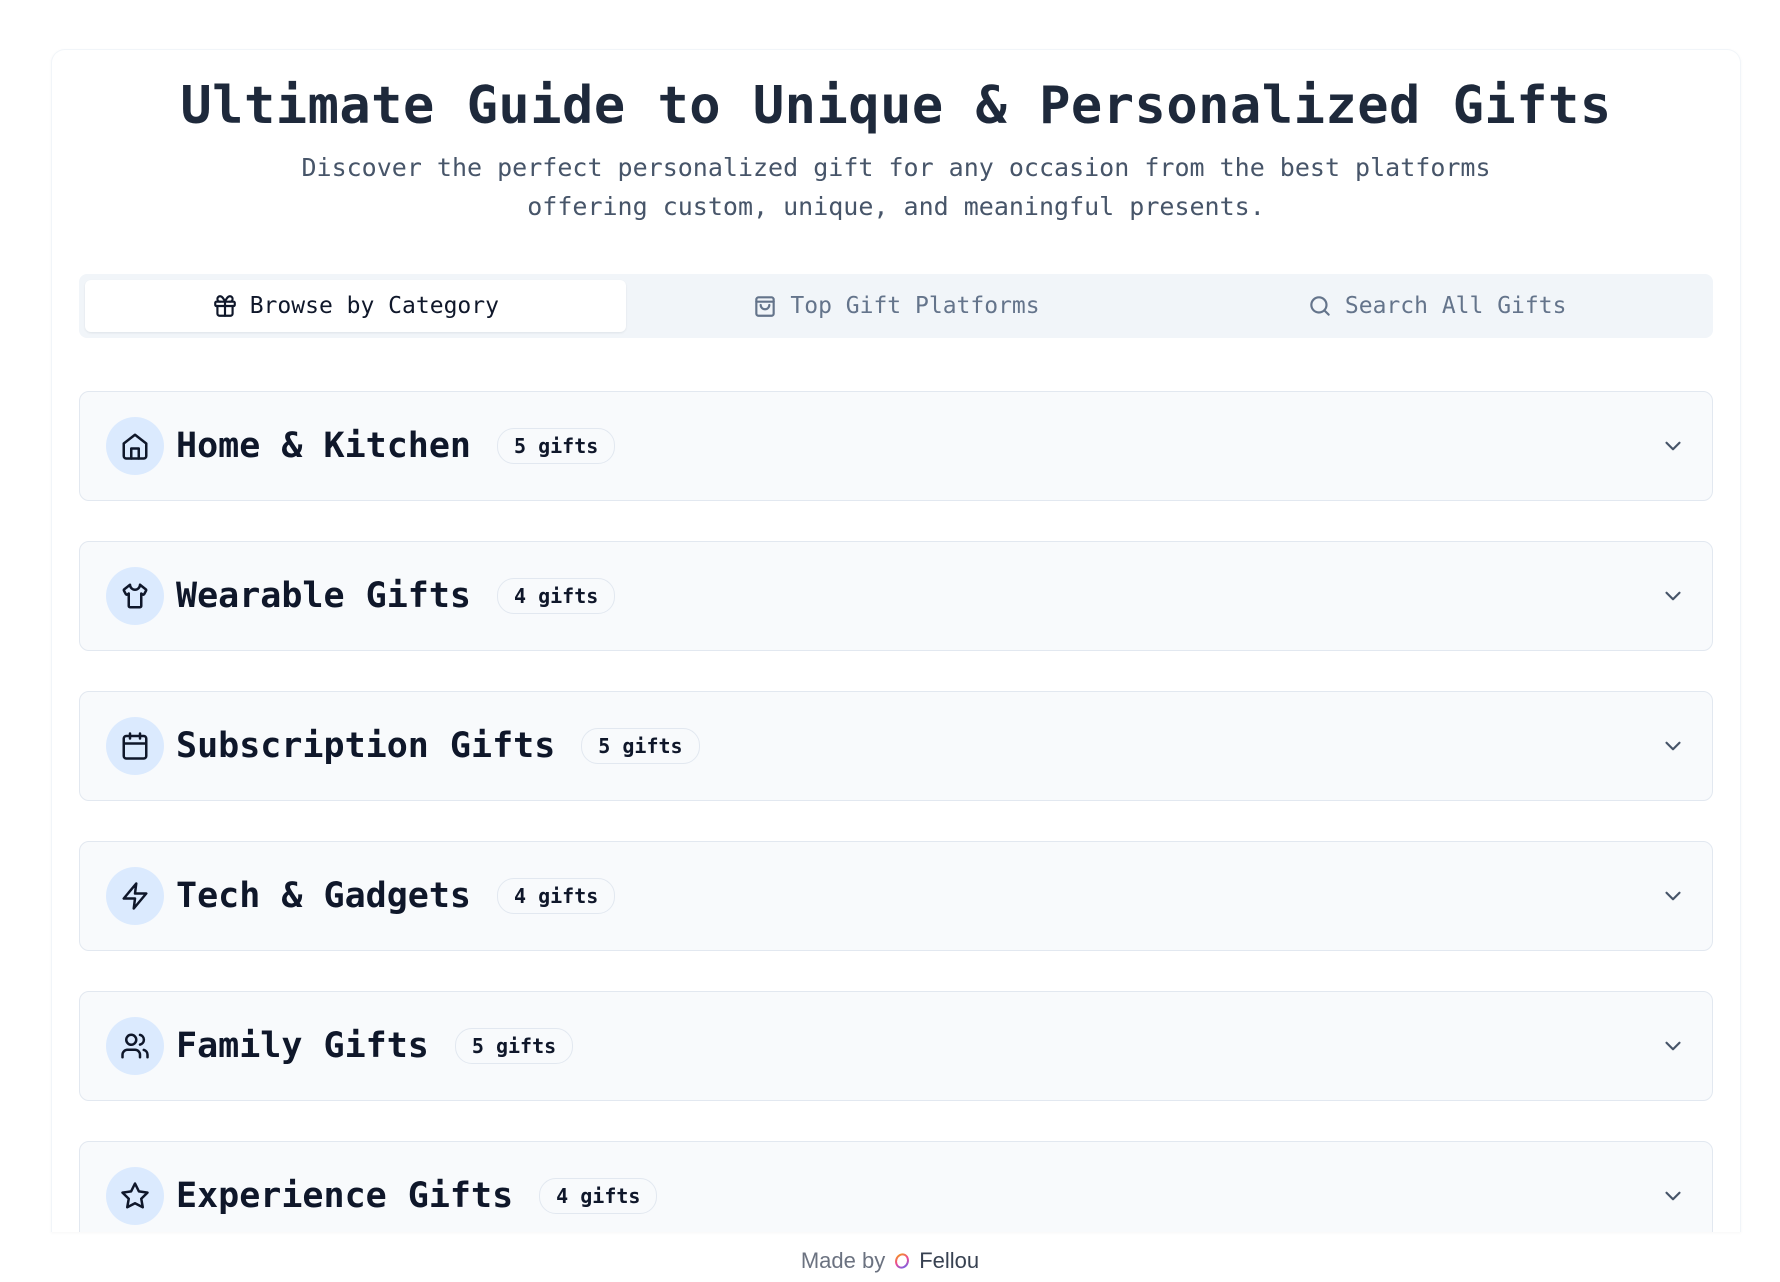  I want to click on category-name: Experience Gifts, so click(345, 1196).